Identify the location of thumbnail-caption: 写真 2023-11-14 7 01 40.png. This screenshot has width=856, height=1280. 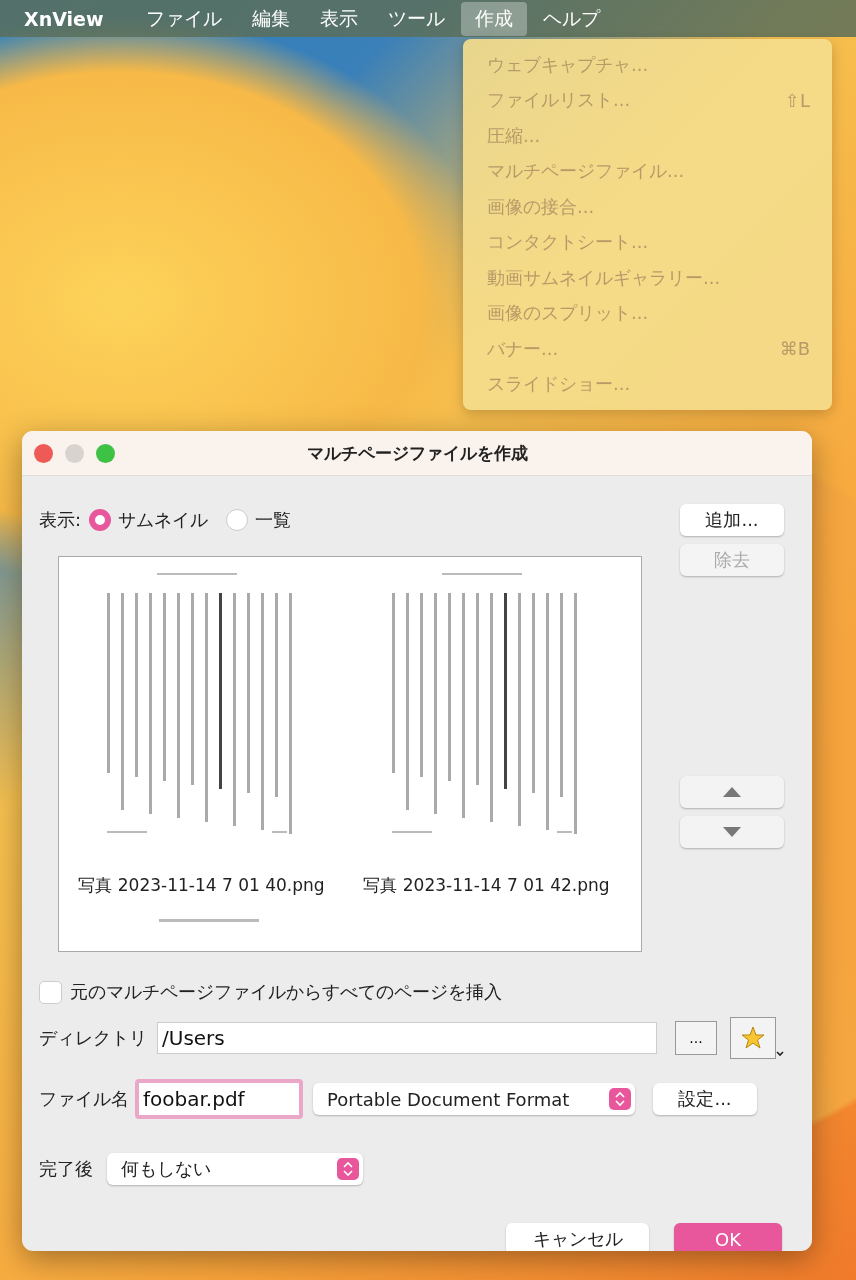
(201, 885).